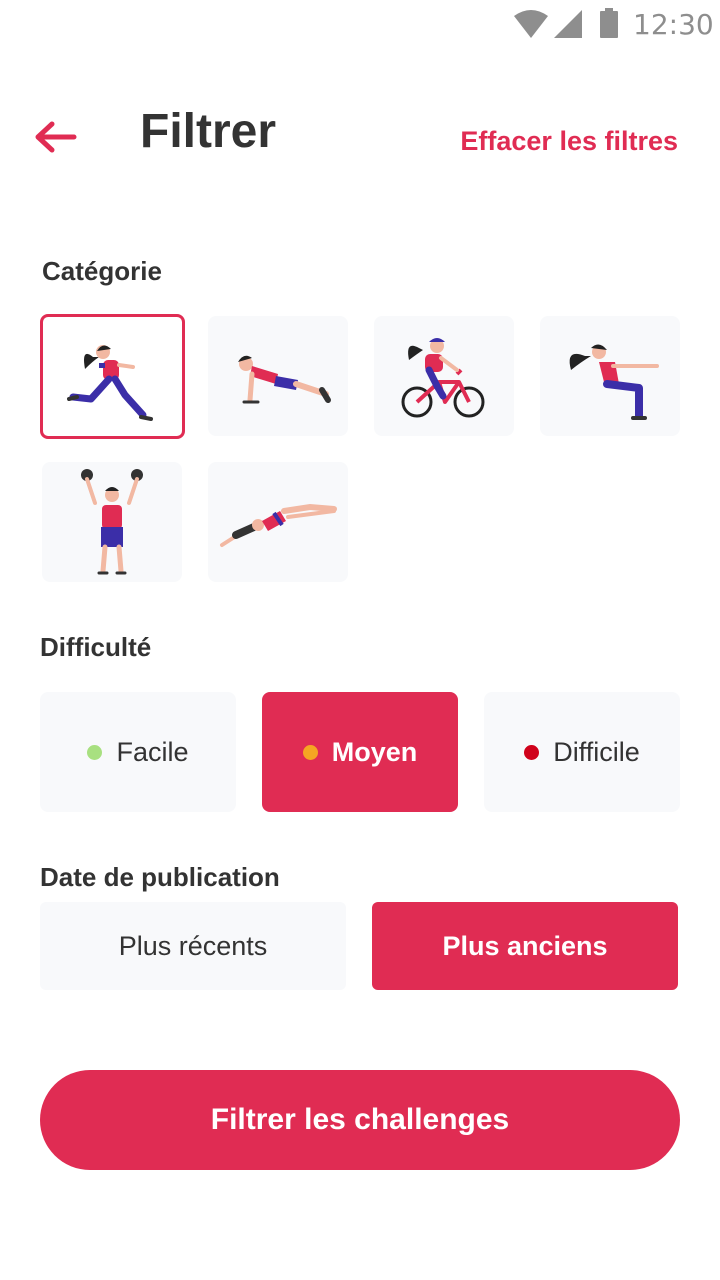  I want to click on difficulty-option-difficile: Difficile, so click(582, 752).